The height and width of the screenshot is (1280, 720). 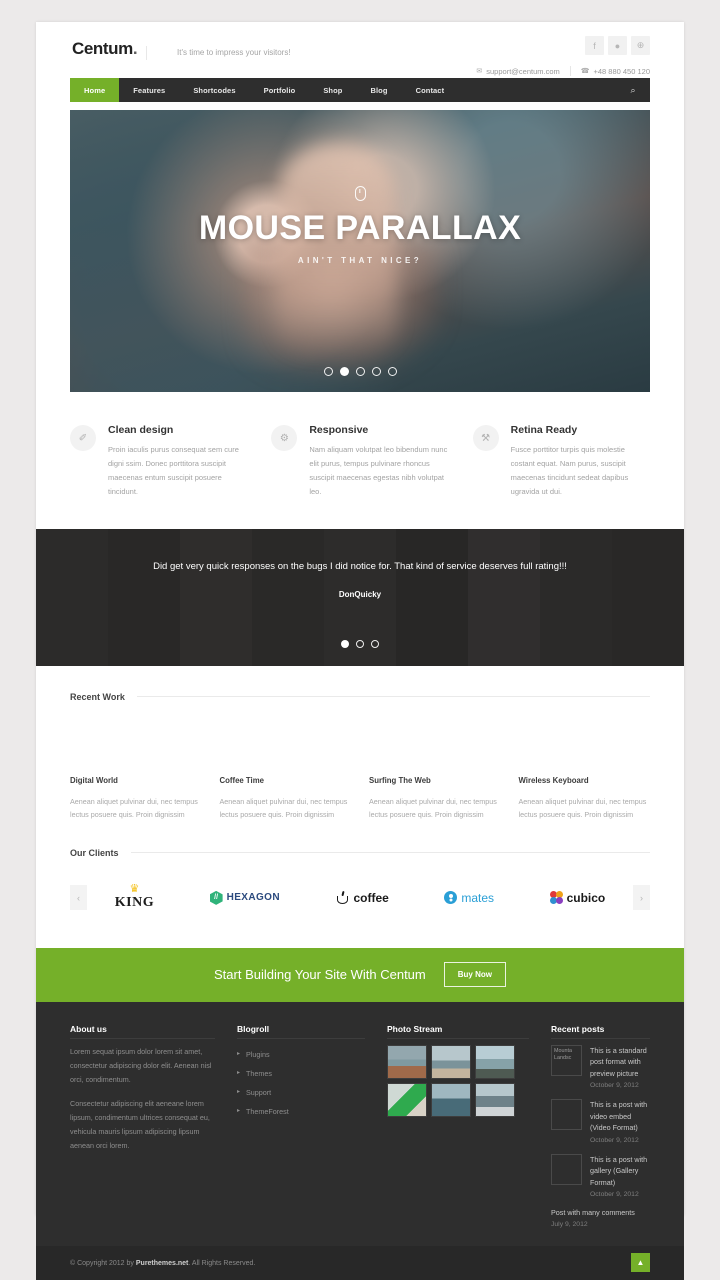 What do you see at coordinates (301, 1111) in the screenshot?
I see `blogroll-link-themeforest: ThemeForest` at bounding box center [301, 1111].